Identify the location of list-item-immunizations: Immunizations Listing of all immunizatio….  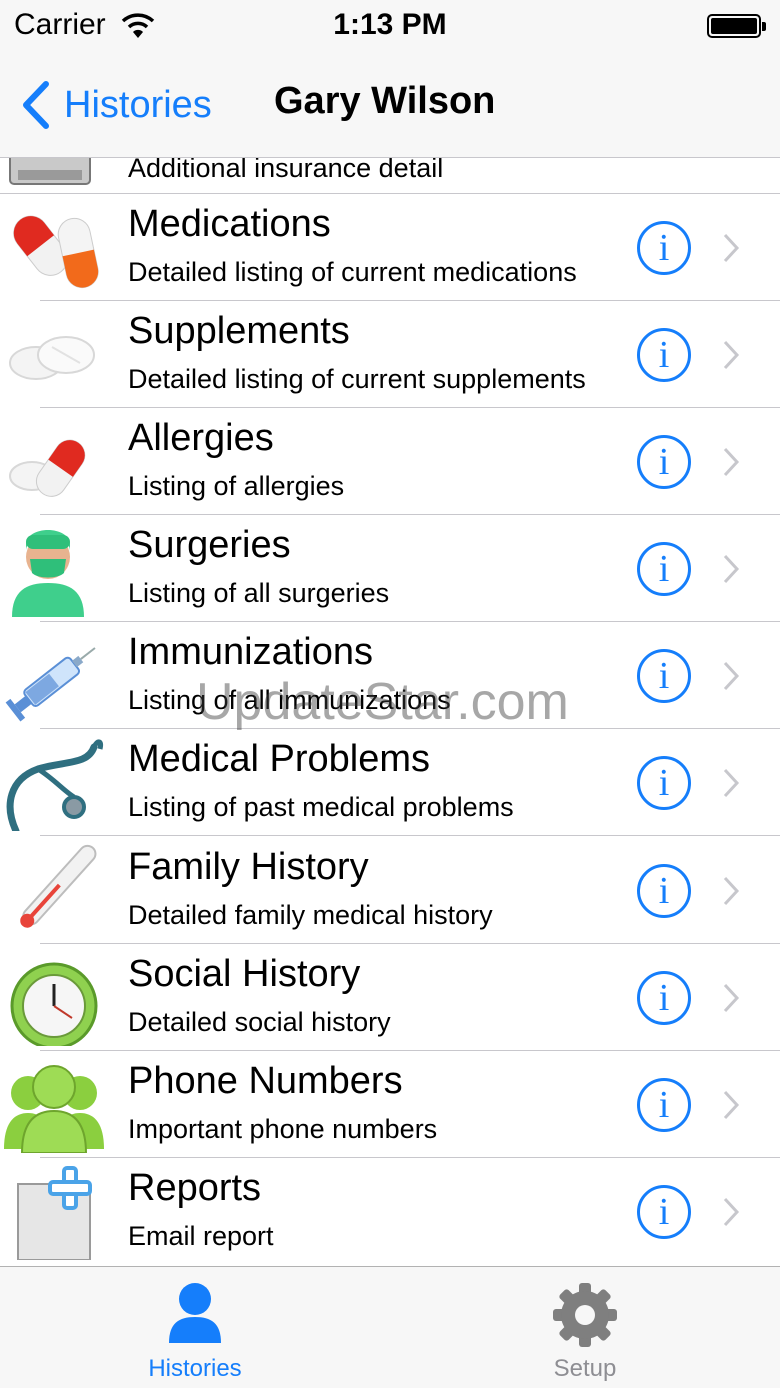
(390, 675).